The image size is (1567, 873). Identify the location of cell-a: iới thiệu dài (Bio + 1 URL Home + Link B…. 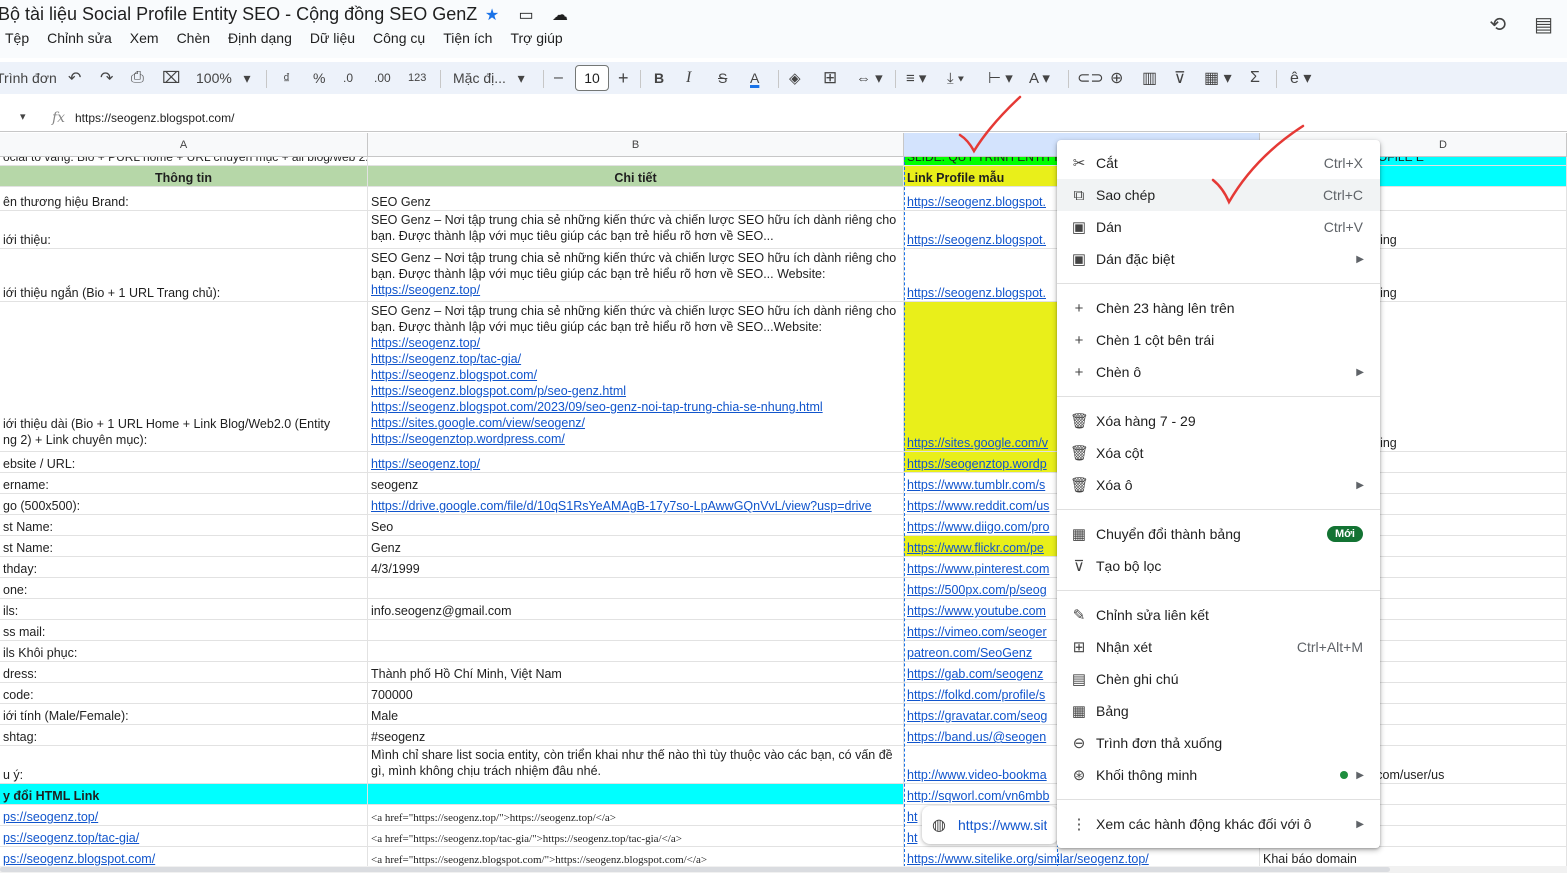
(184, 376).